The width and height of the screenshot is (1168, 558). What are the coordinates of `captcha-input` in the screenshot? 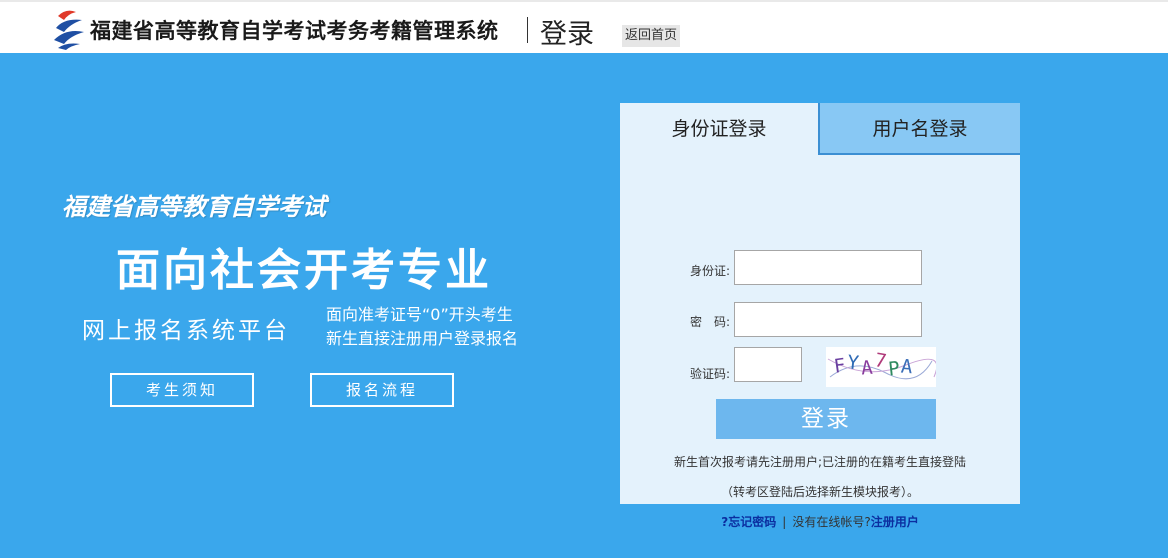 It's located at (768, 364).